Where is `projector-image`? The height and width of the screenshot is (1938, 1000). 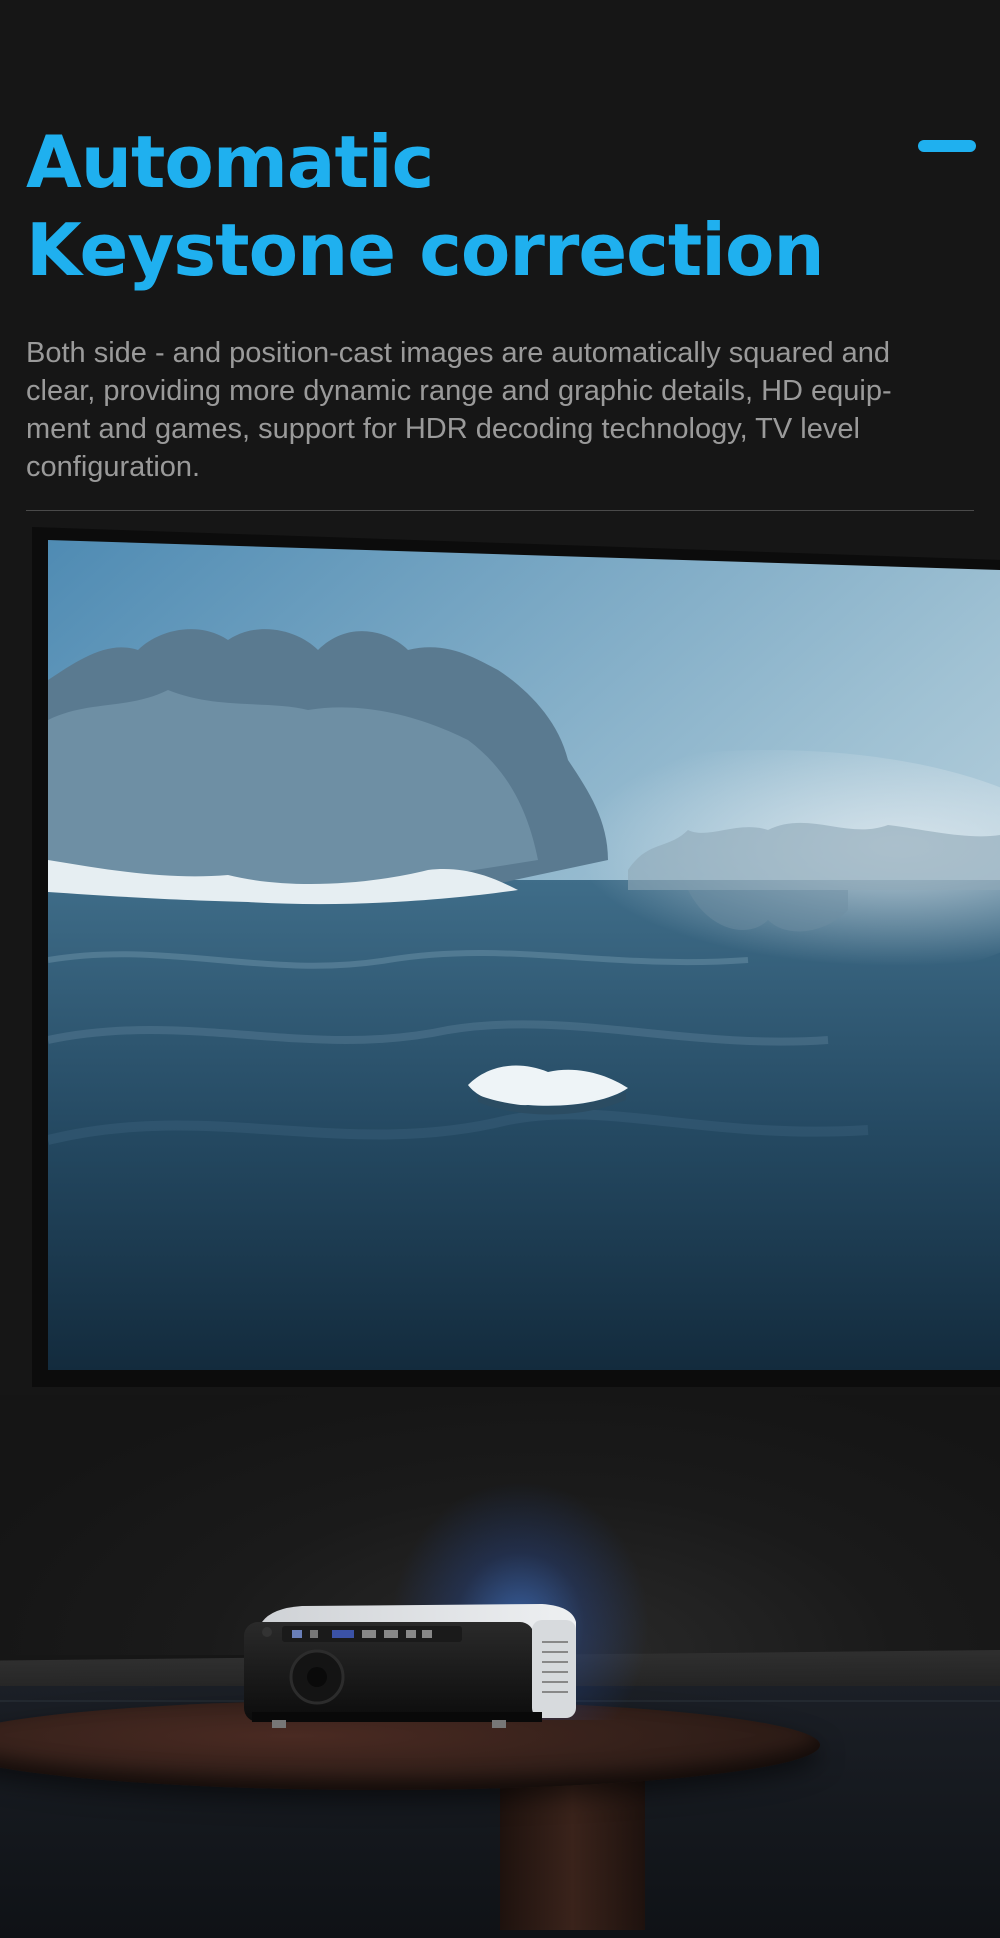
projector-image is located at coordinates (410, 1666).